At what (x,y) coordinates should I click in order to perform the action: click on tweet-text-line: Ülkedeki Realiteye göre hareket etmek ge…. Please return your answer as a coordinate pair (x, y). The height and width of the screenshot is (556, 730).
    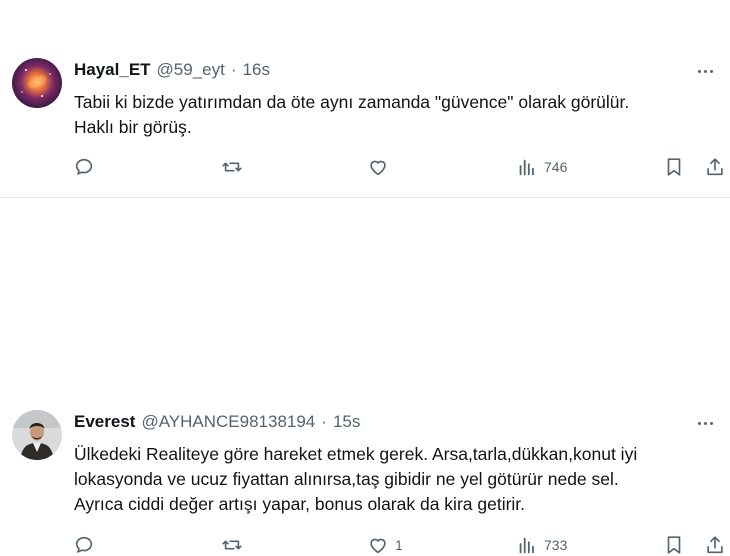
    Looking at the image, I should click on (356, 454).